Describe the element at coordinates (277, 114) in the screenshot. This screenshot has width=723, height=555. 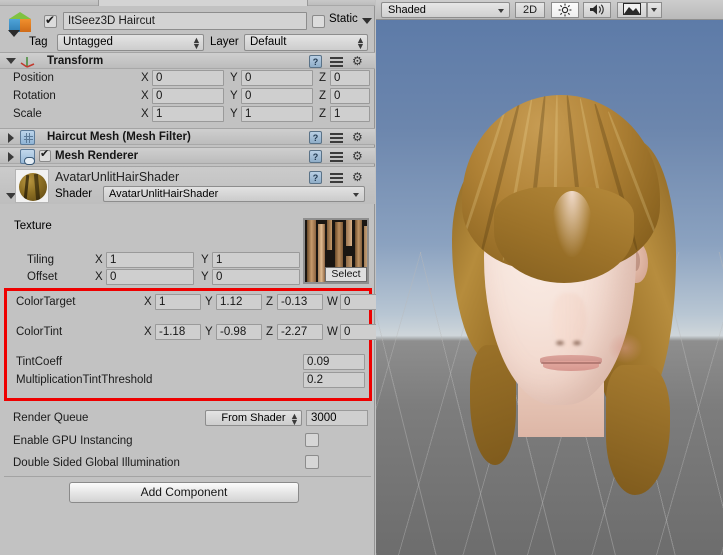
I see `scale-y-field: 1` at that location.